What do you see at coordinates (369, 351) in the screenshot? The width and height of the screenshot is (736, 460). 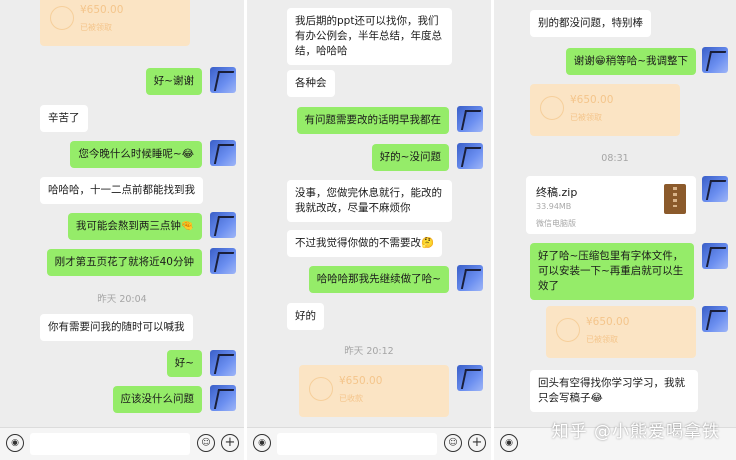 I see `timestamp: 昨天 20:12` at bounding box center [369, 351].